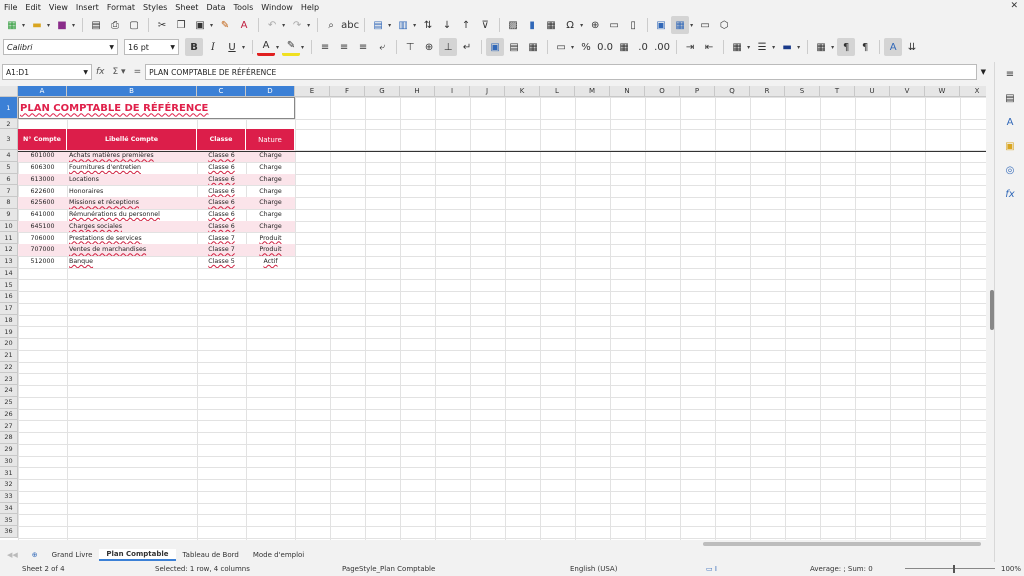 The image size is (1024, 576). Describe the element at coordinates (467, 47) in the screenshot. I see `wrap-icon: ↵` at that location.